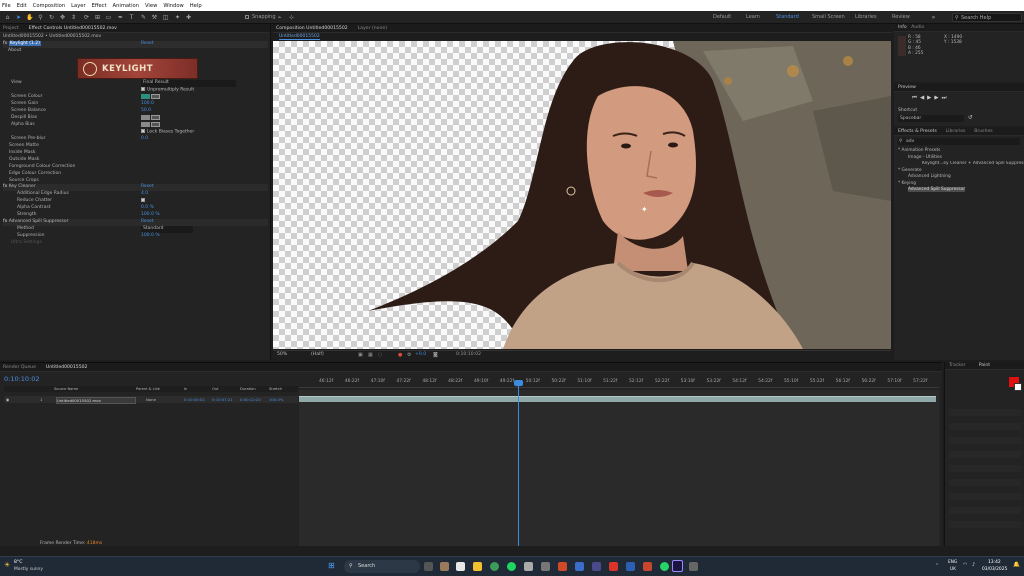 The height and width of the screenshot is (576, 1024). What do you see at coordinates (147, 222) in the screenshot?
I see `spill-suppressor-reset: Reset` at bounding box center [147, 222].